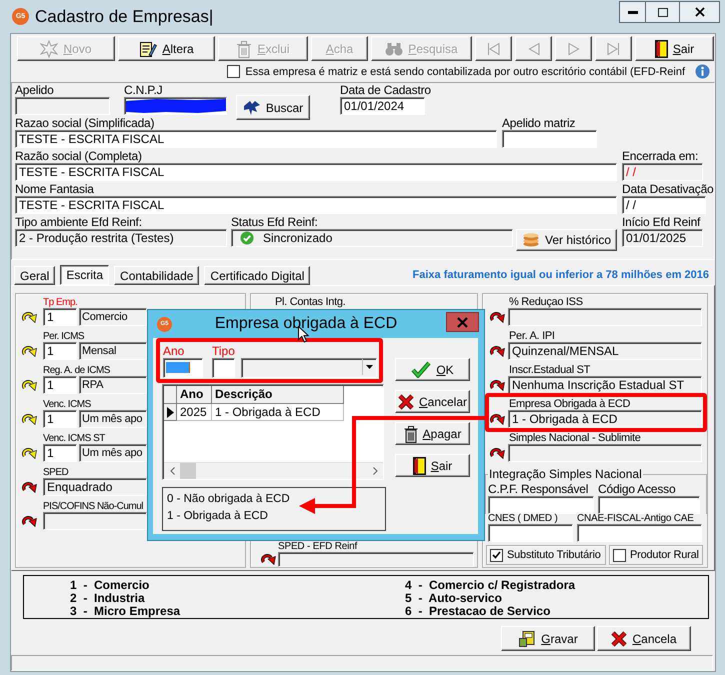  I want to click on close-icon, so click(699, 12).